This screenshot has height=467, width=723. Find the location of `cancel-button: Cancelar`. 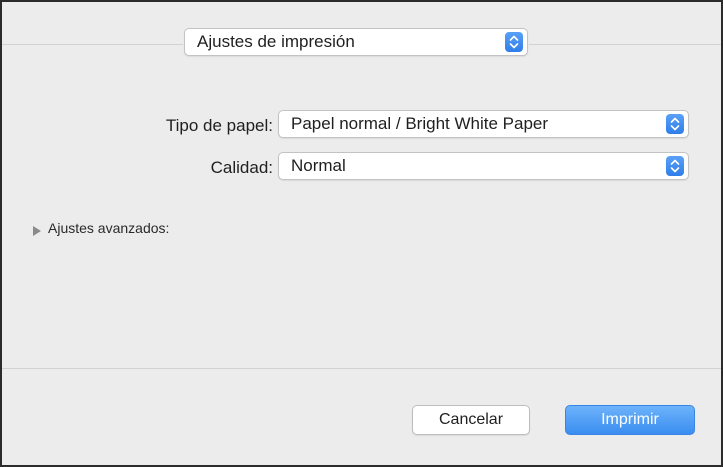

cancel-button: Cancelar is located at coordinates (471, 420).